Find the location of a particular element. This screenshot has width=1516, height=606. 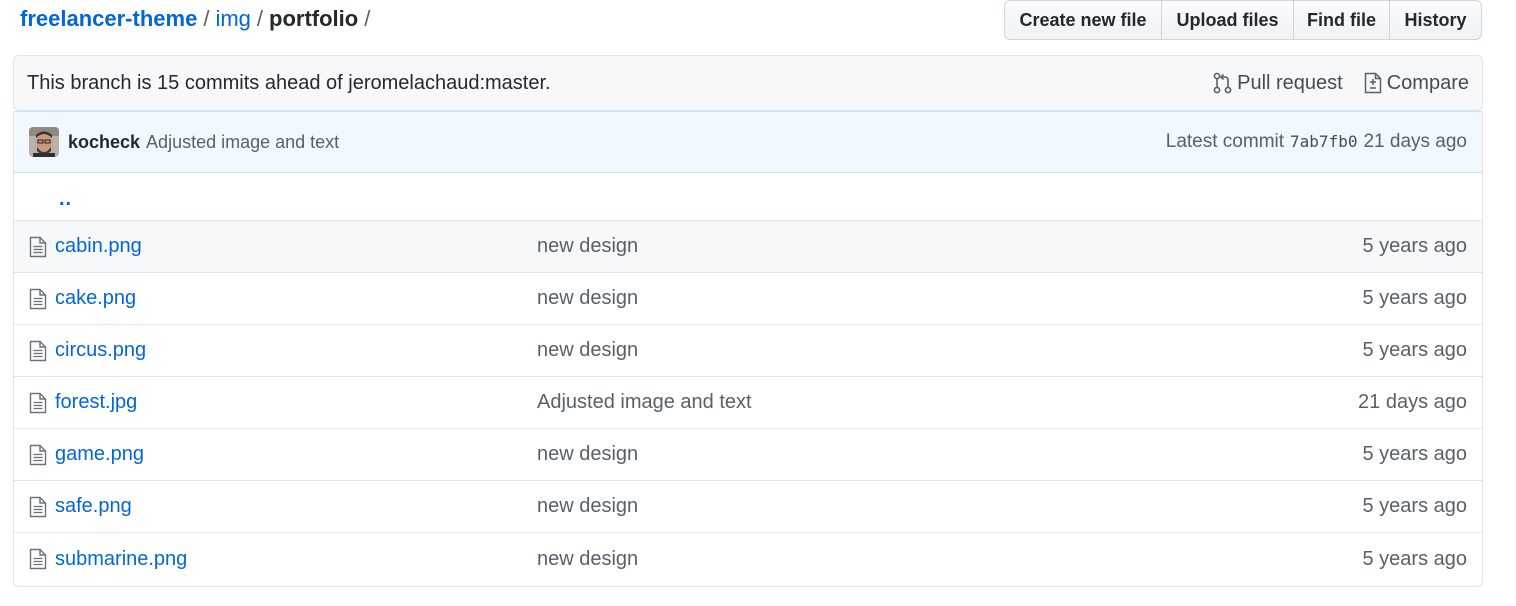

table-row: submarine.png new design 5 years ago is located at coordinates (748, 559).